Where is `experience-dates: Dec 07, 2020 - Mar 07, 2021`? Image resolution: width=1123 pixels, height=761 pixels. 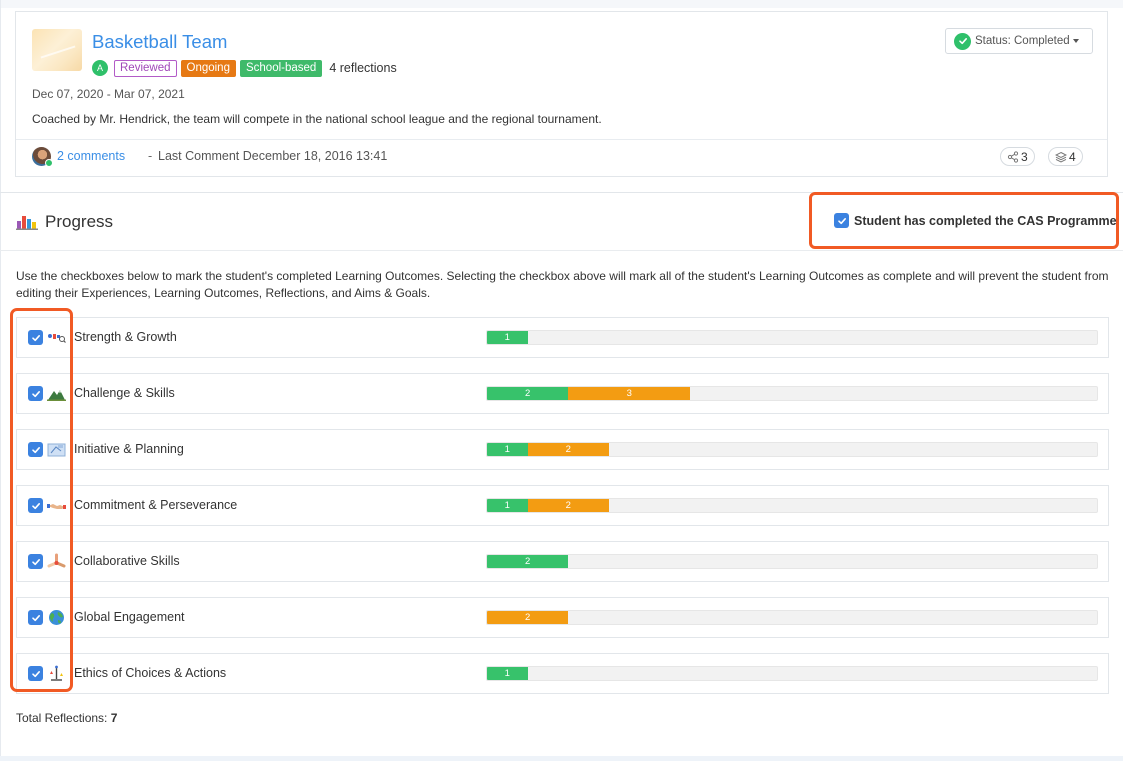
experience-dates: Dec 07, 2020 - Mar 07, 2021 is located at coordinates (108, 94).